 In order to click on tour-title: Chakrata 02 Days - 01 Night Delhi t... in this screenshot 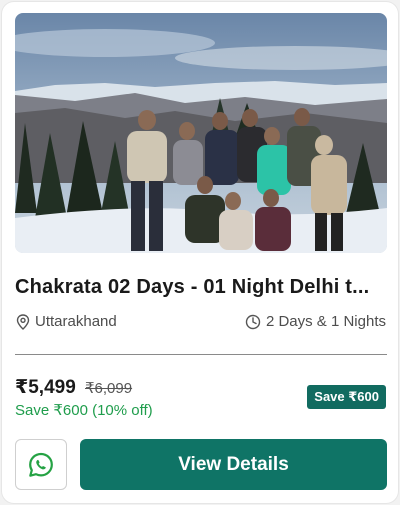, I will do `click(202, 287)`.